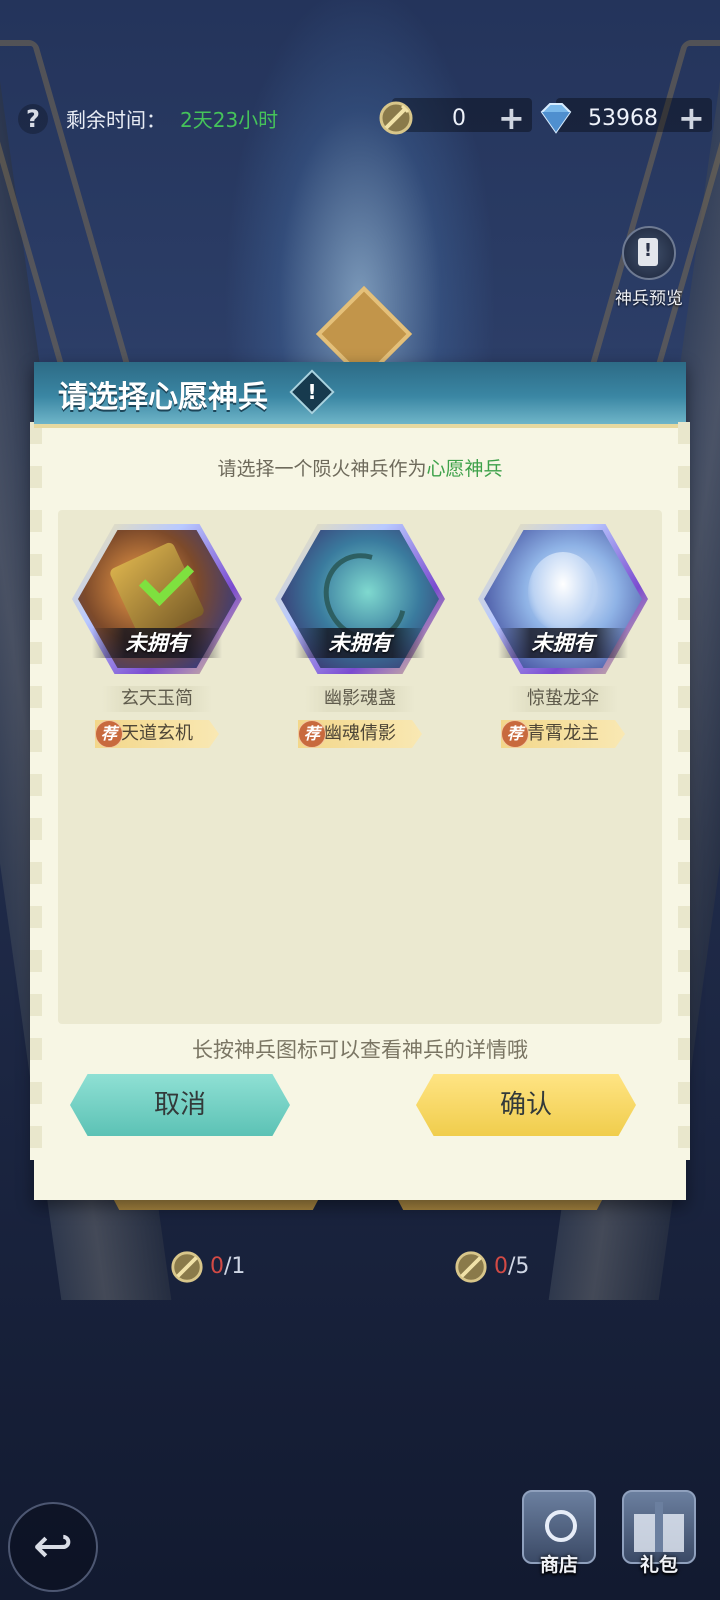 This screenshot has width=720, height=1600. Describe the element at coordinates (511, 118) in the screenshot. I see `add-token-button: +` at that location.